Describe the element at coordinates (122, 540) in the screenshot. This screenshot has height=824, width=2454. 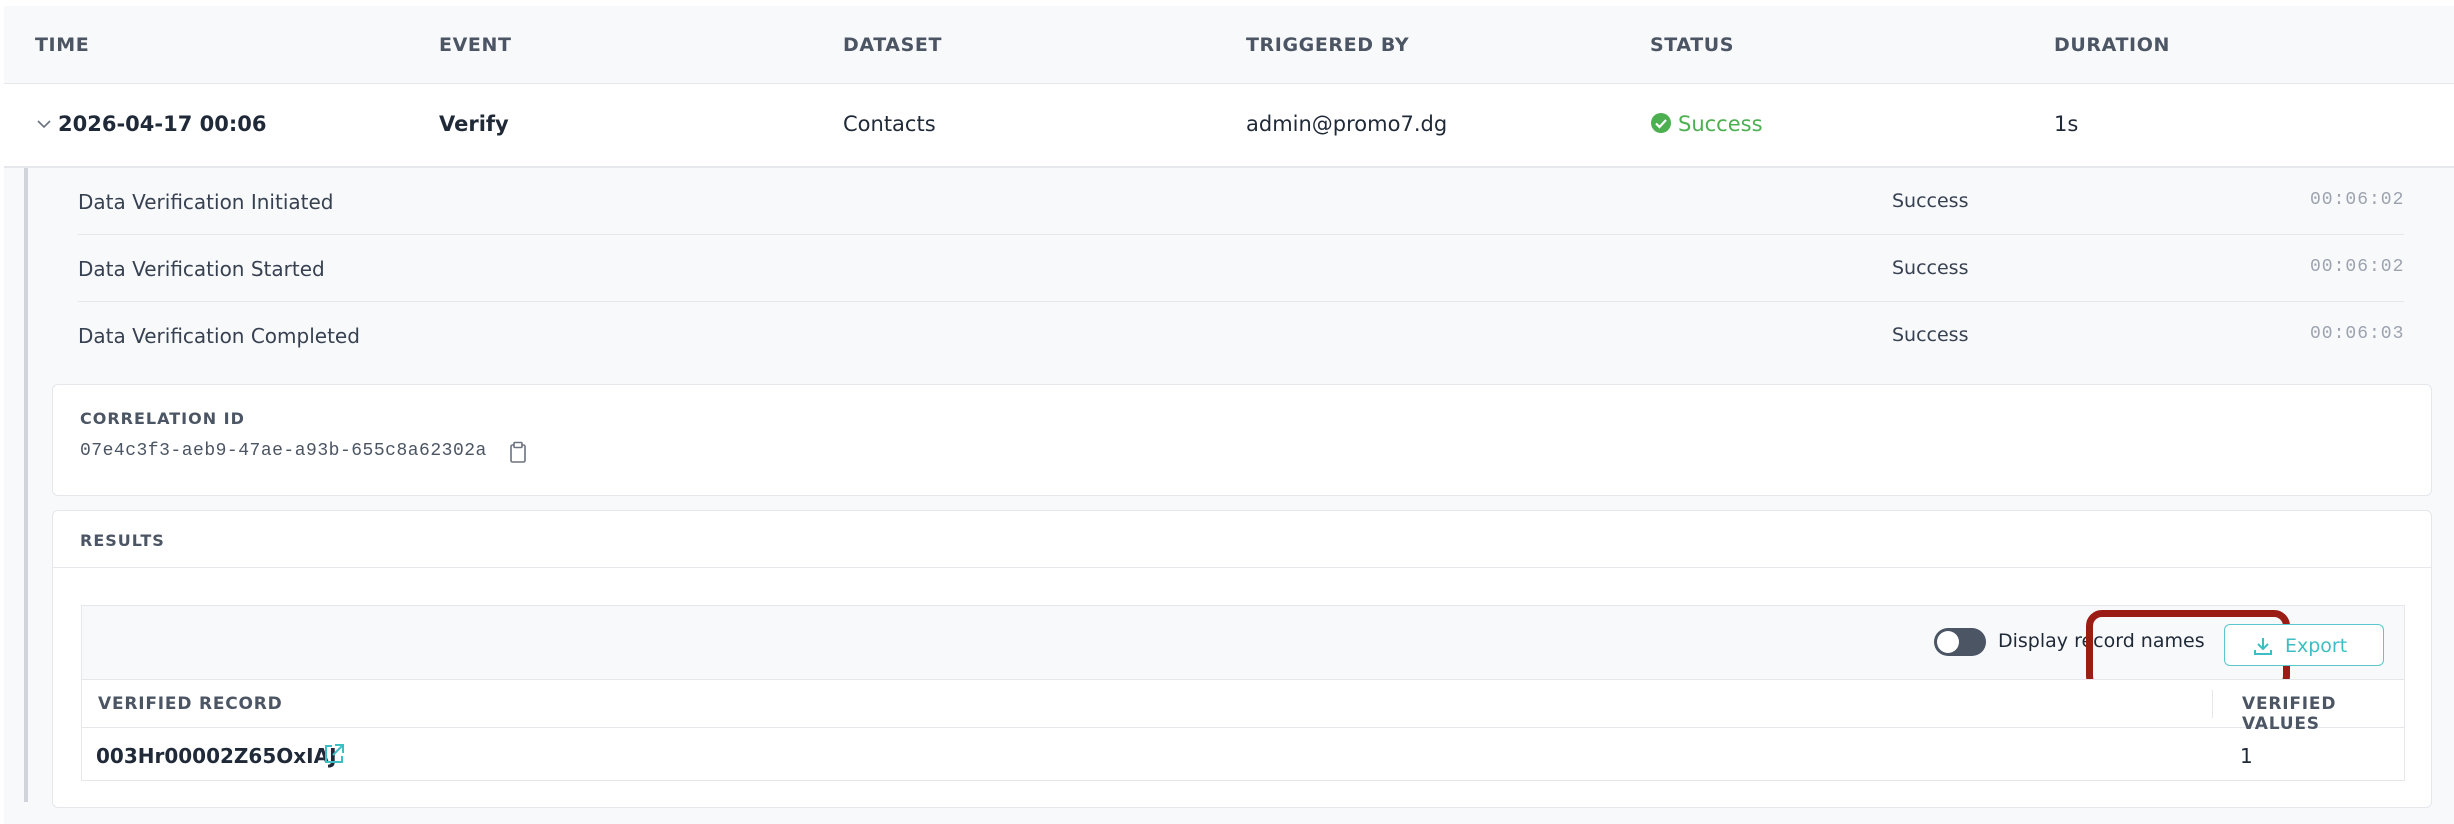
I see `results-title: RESULTS` at that location.